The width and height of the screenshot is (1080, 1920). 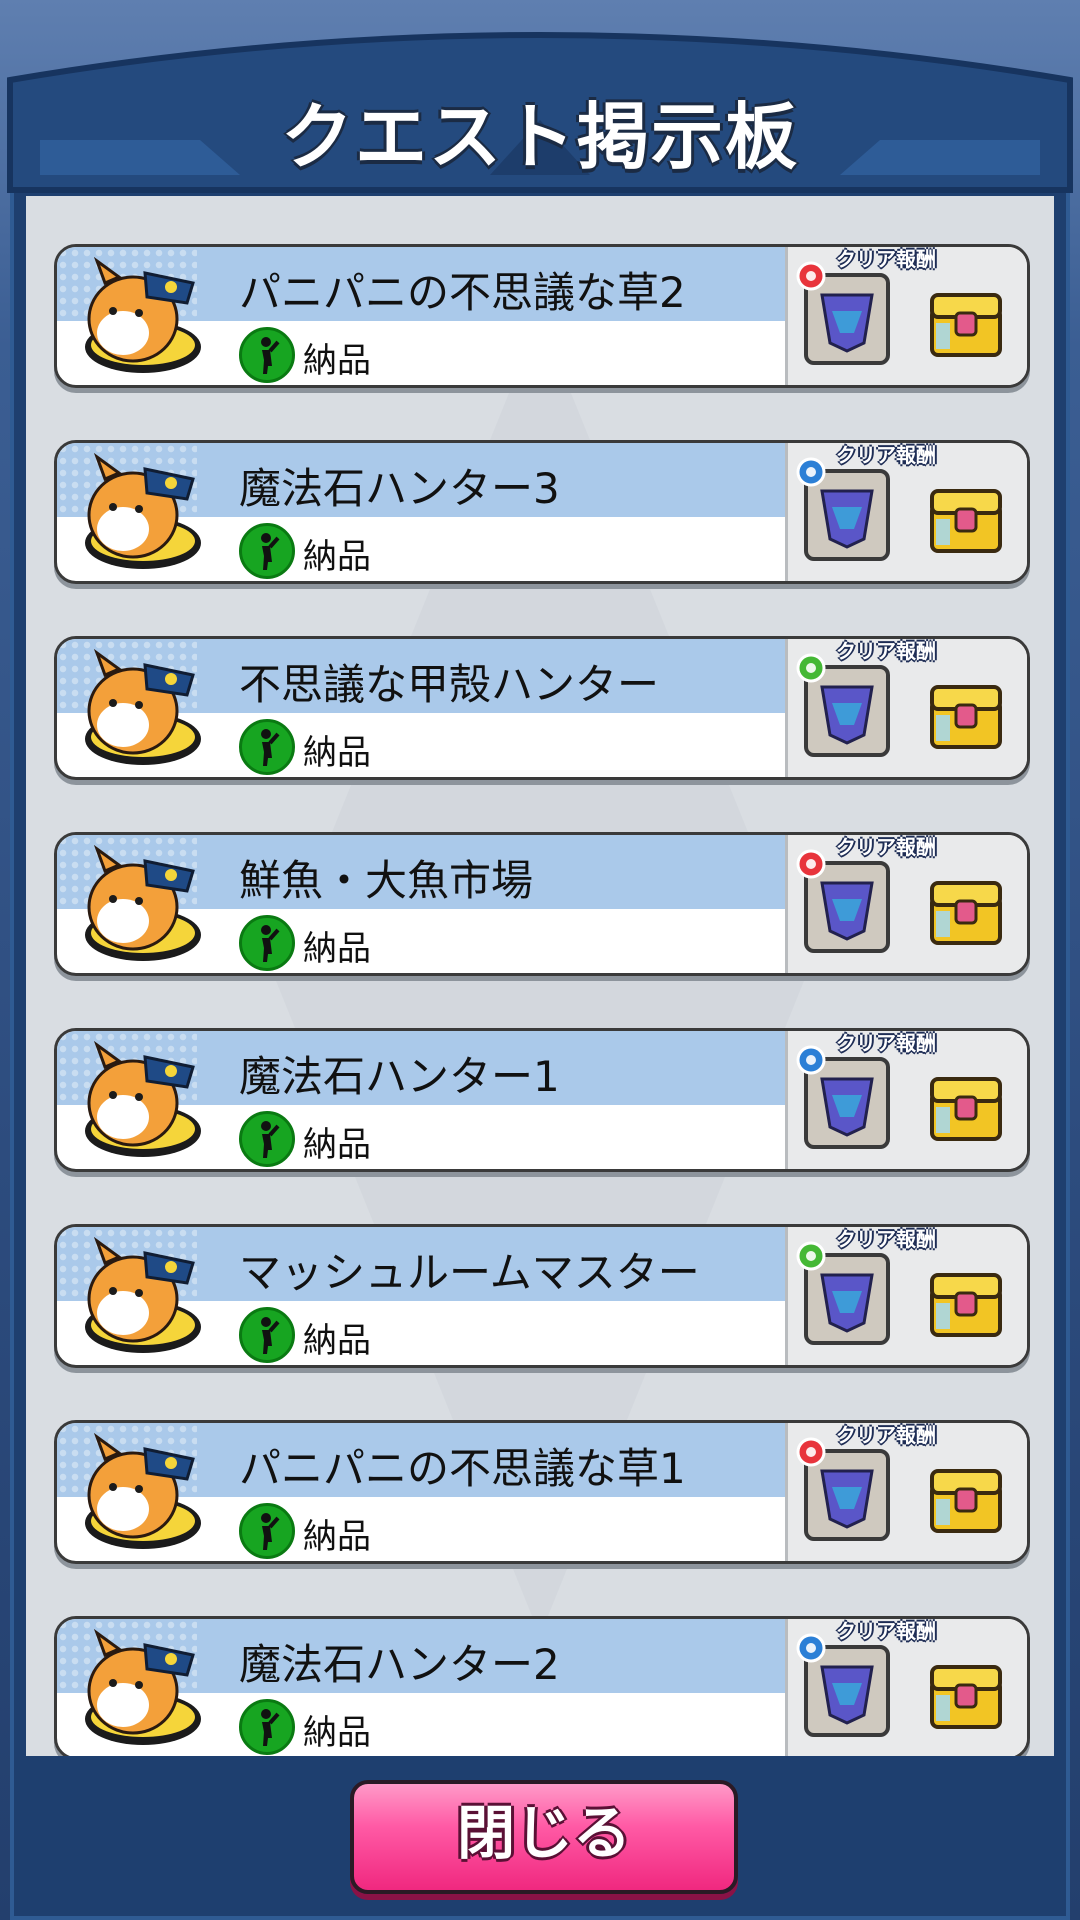 What do you see at coordinates (462, 292) in the screenshot?
I see `quest-name: パニパニの不思議な草2` at bounding box center [462, 292].